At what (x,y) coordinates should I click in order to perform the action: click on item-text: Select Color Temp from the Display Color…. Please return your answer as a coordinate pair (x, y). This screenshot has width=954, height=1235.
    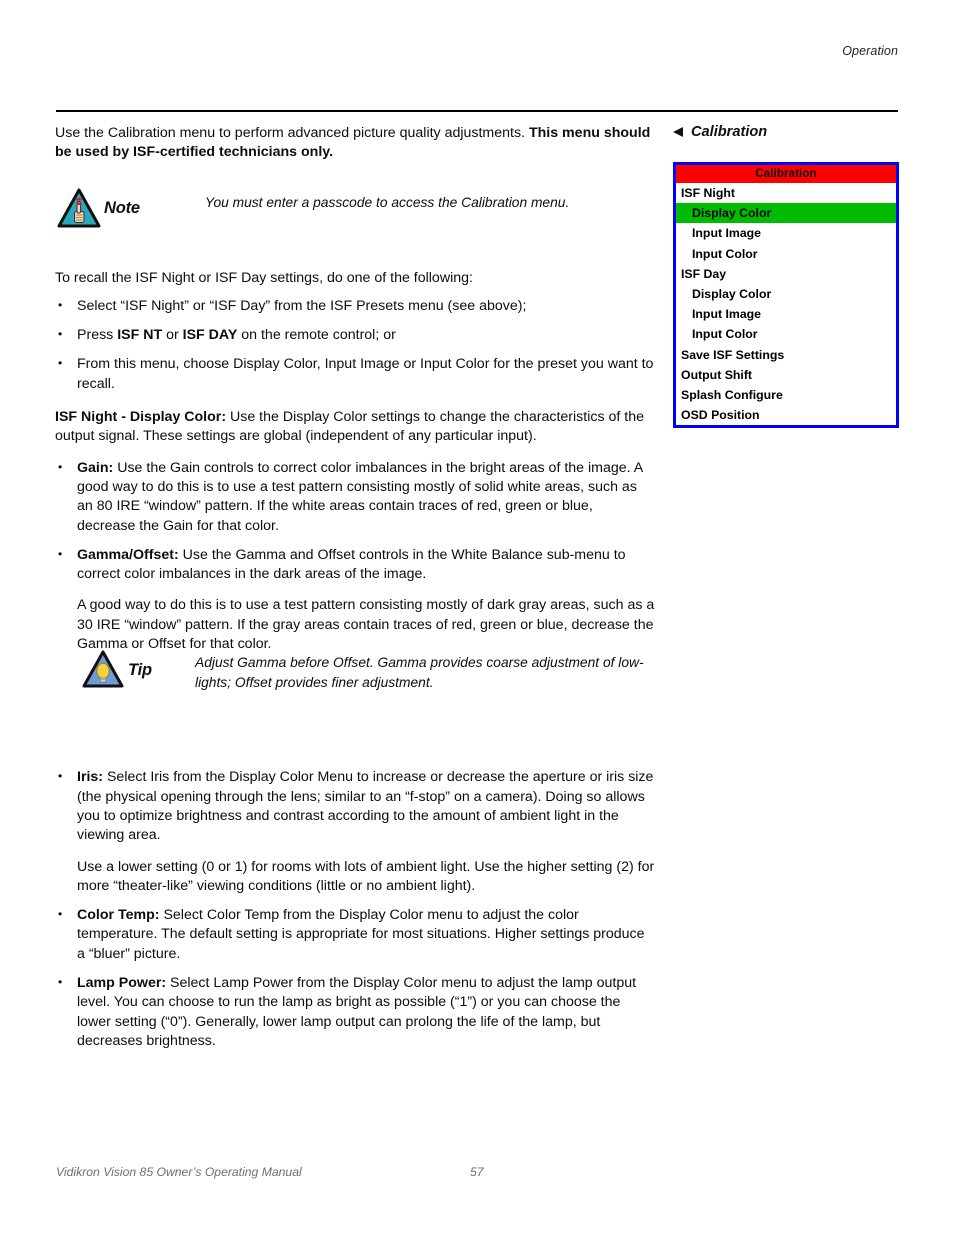
    Looking at the image, I should click on (361, 934).